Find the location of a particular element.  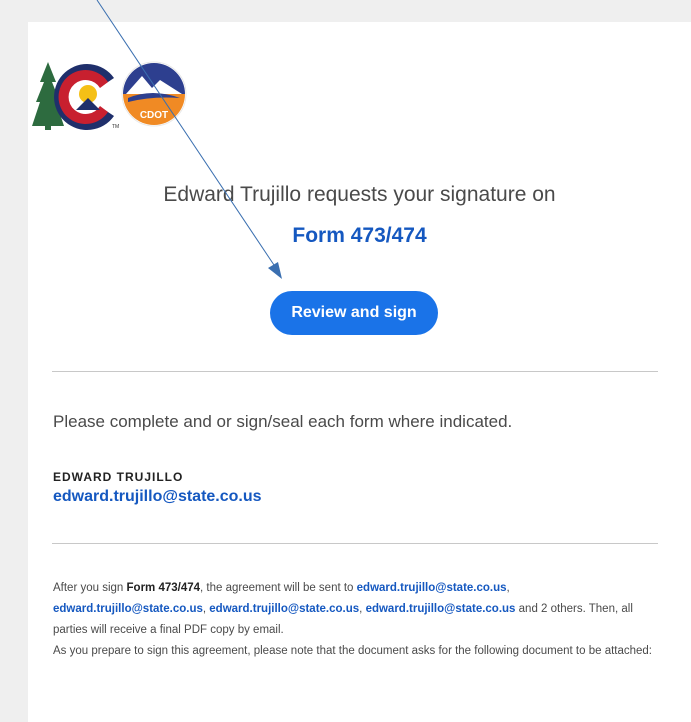

svg-text: CDOT is located at coordinates (154, 115).